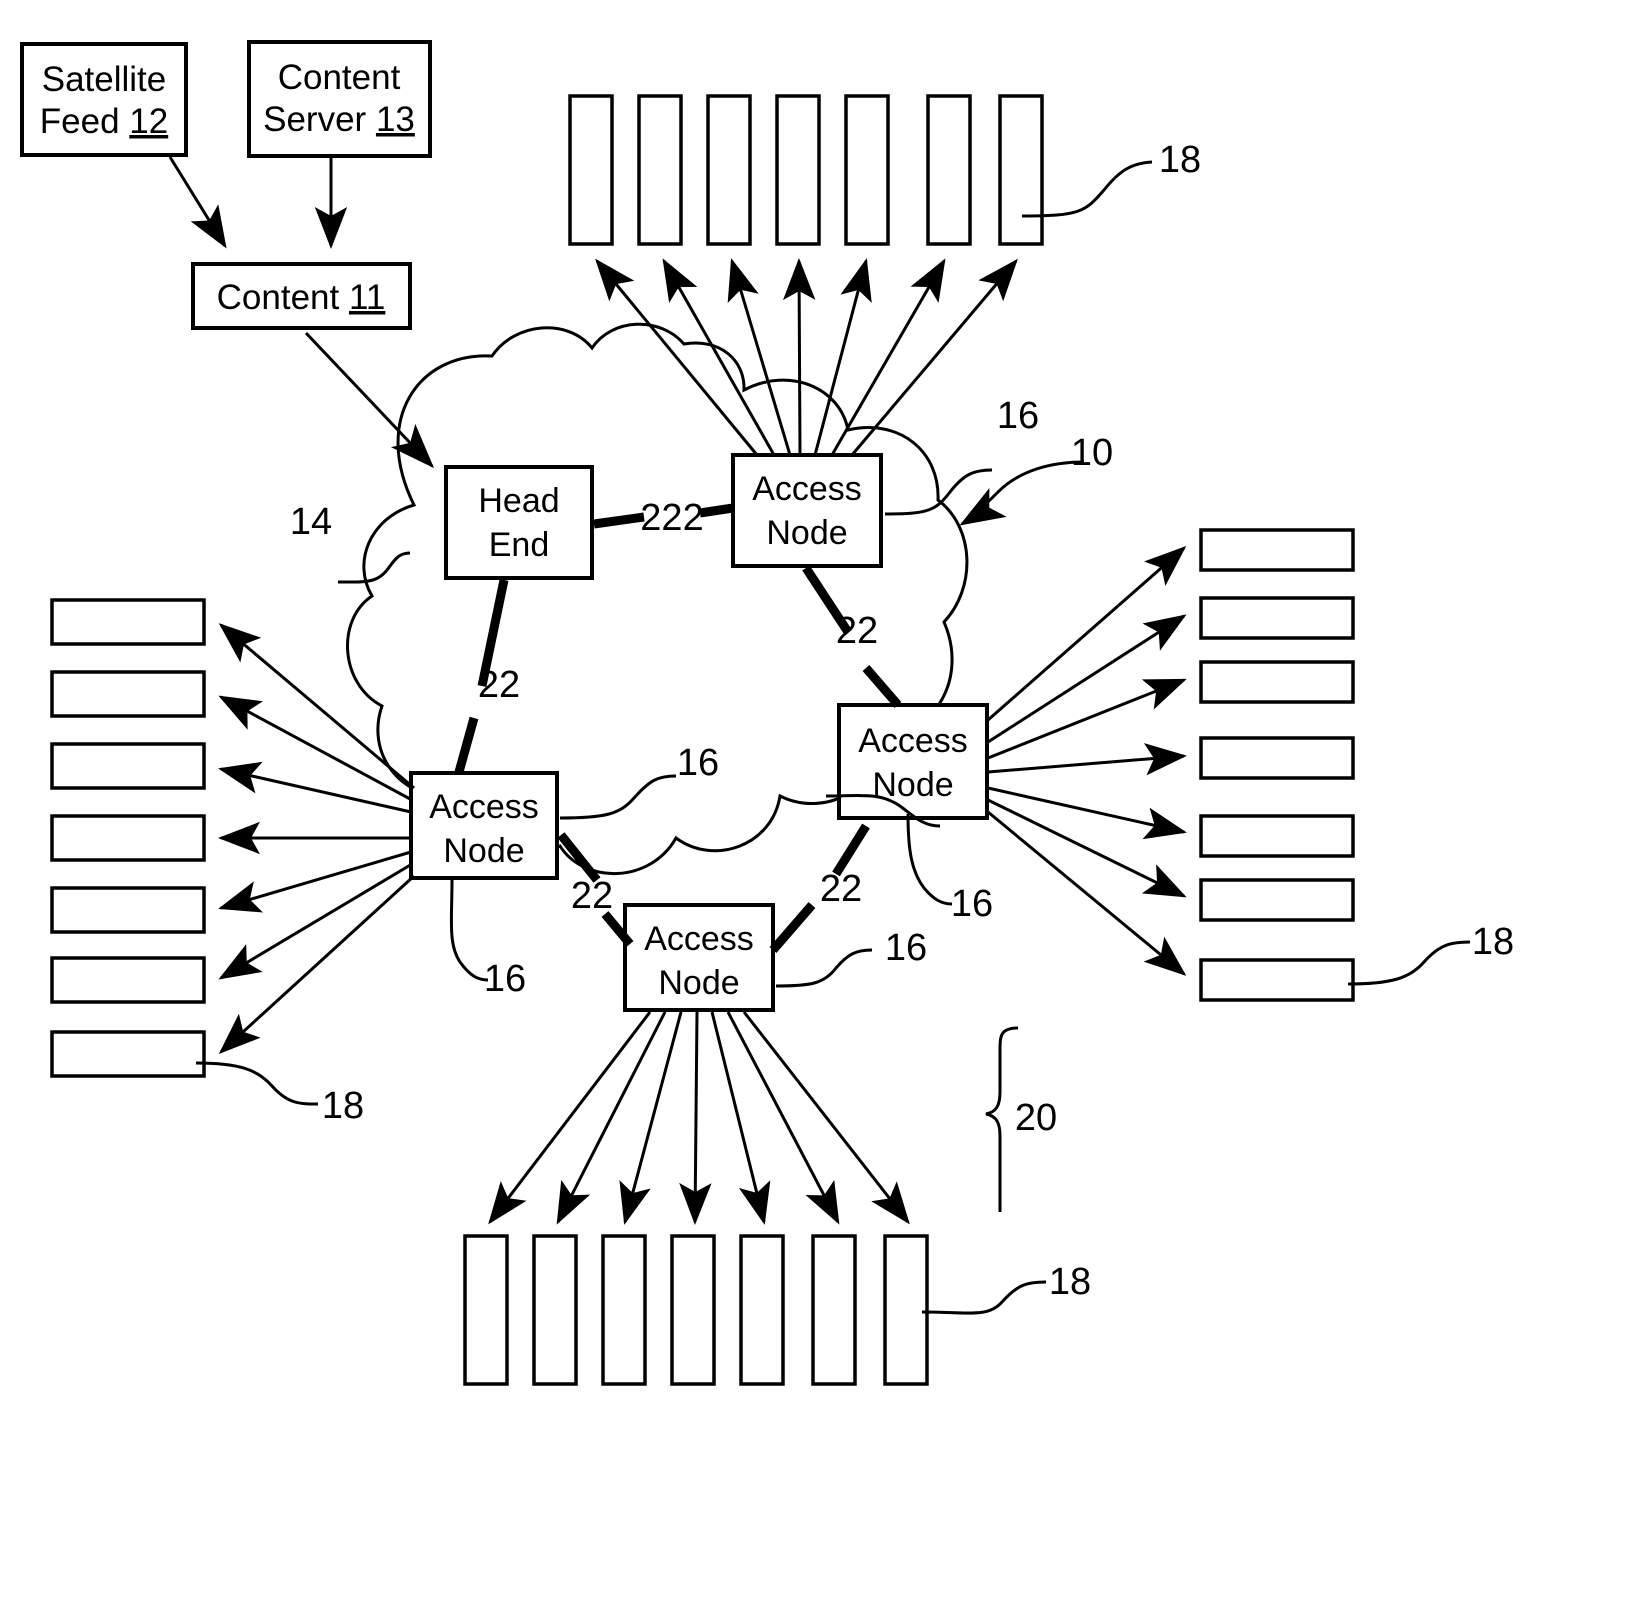 This screenshot has width=1645, height=1603. Describe the element at coordinates (698, 763) in the screenshot. I see `ref-16-left: 16` at that location.